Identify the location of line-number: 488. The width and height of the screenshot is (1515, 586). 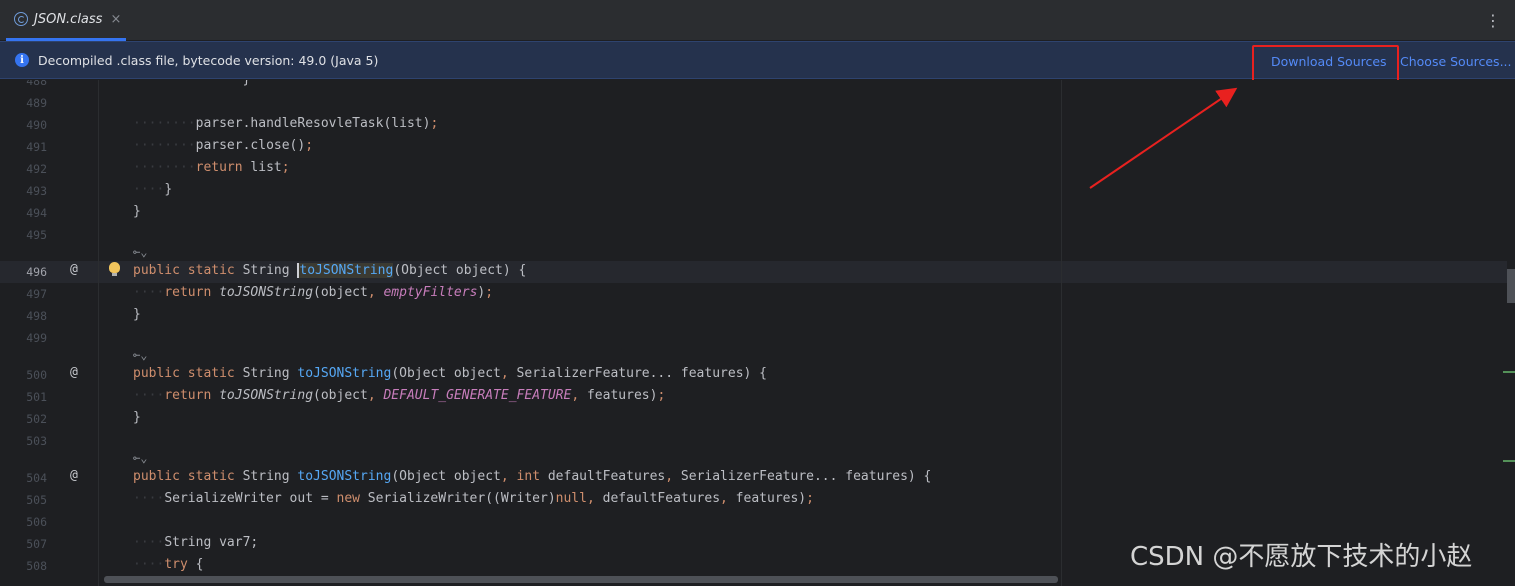
(36, 84).